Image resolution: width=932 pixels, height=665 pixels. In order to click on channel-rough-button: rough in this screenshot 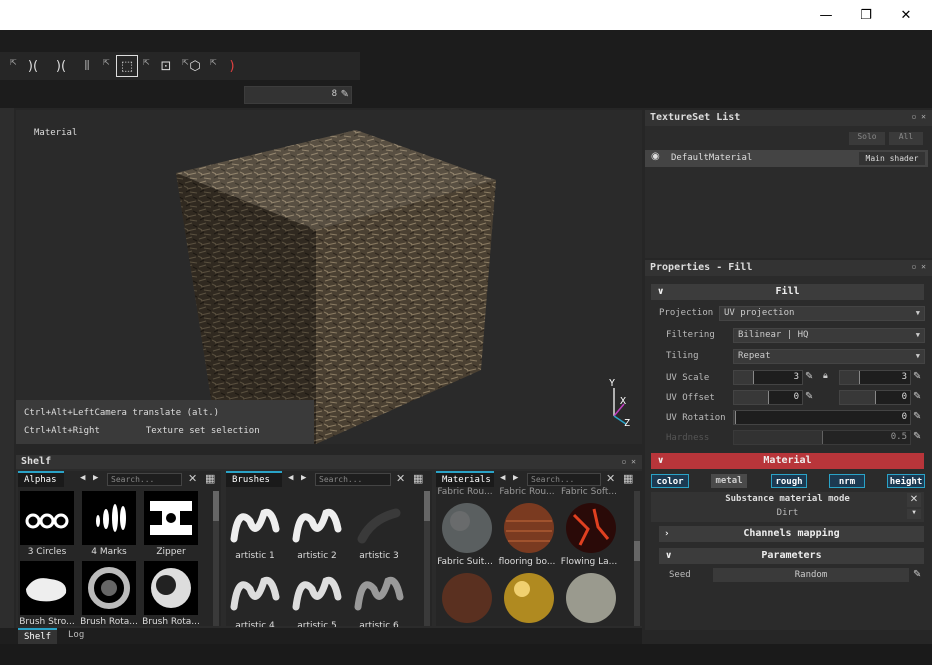, I will do `click(789, 481)`.